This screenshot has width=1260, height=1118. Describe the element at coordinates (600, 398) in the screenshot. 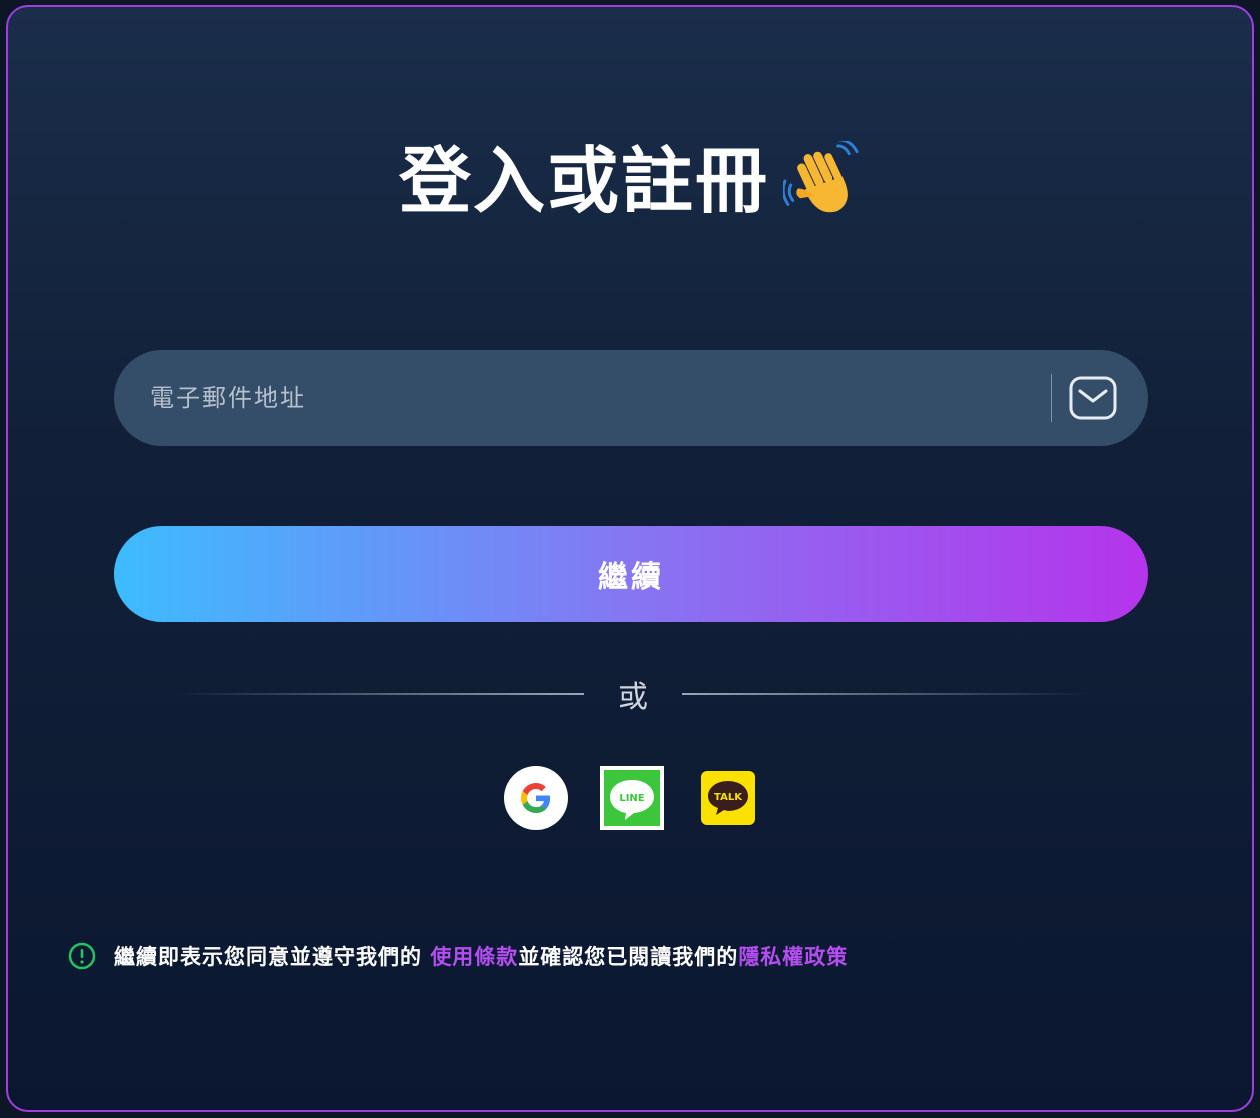

I see `email-input` at that location.